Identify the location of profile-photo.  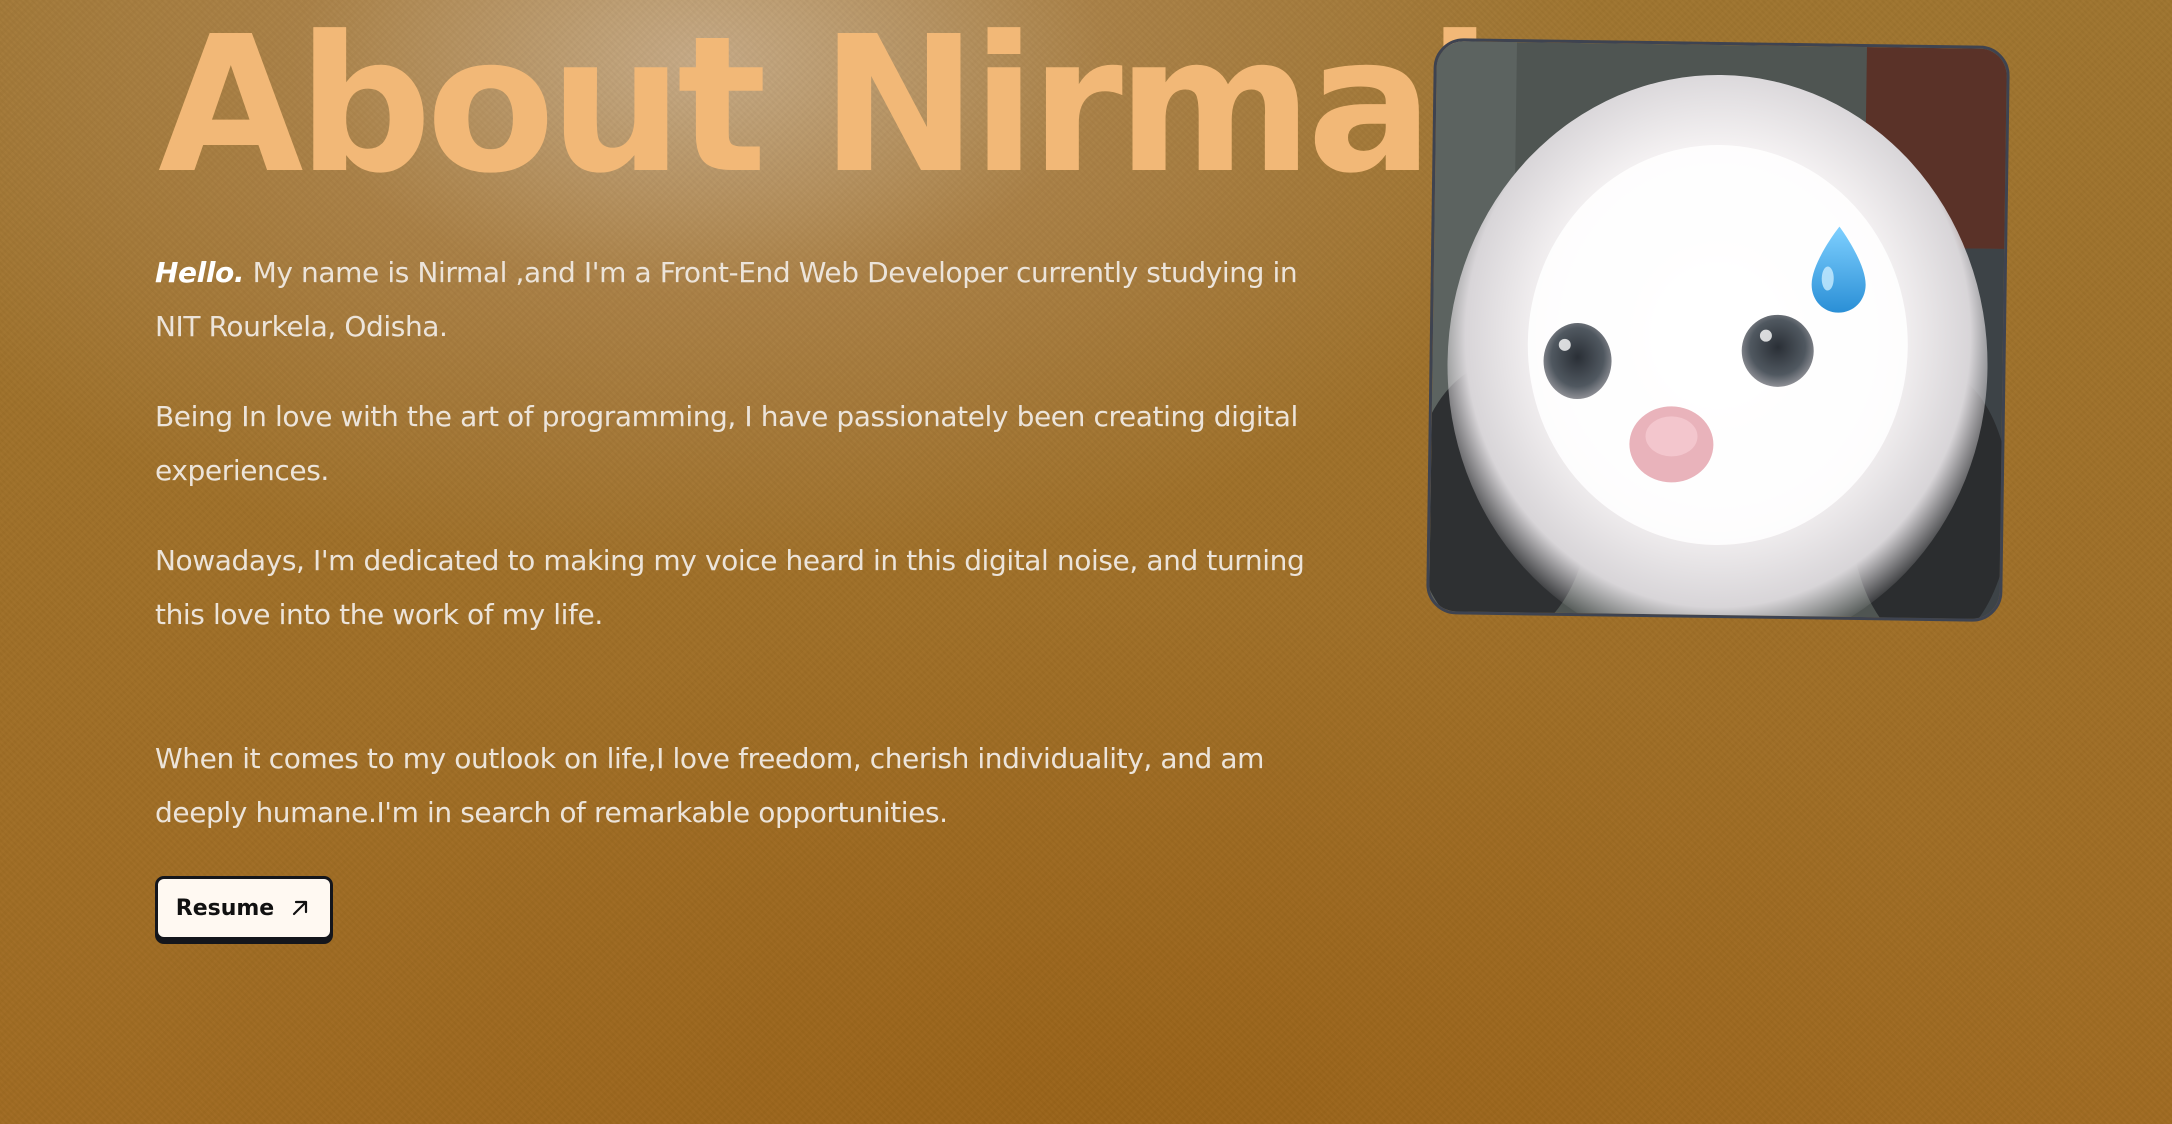
(1718, 330).